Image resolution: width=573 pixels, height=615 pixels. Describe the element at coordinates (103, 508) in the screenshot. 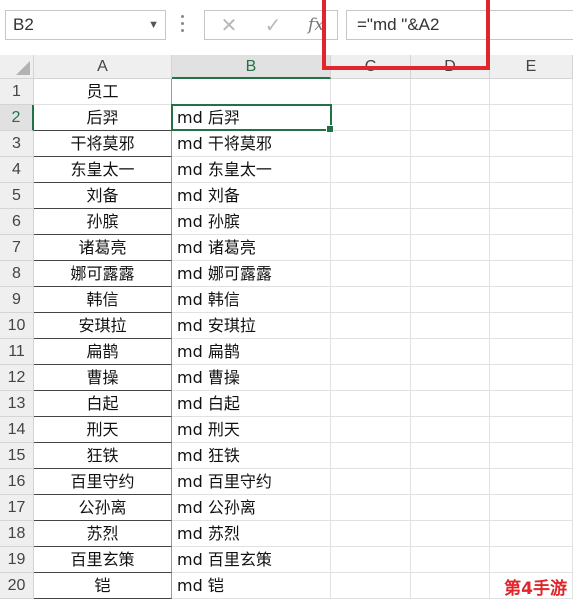

I see `cell-a: 公孙离` at that location.